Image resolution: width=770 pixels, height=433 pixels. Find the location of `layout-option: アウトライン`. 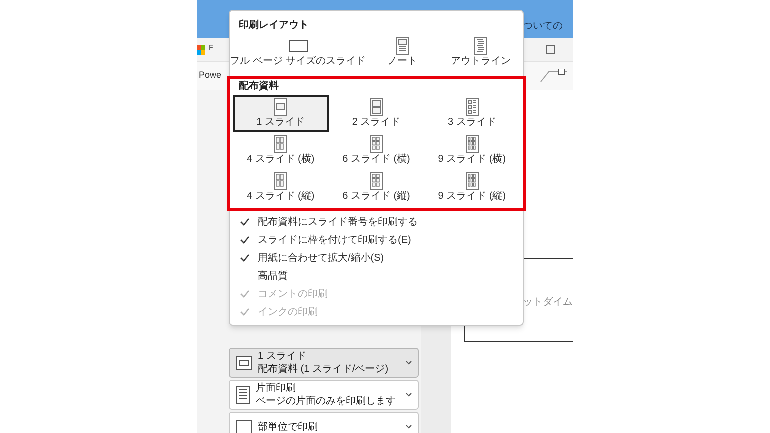

layout-option: アウトライン is located at coordinates (481, 52).